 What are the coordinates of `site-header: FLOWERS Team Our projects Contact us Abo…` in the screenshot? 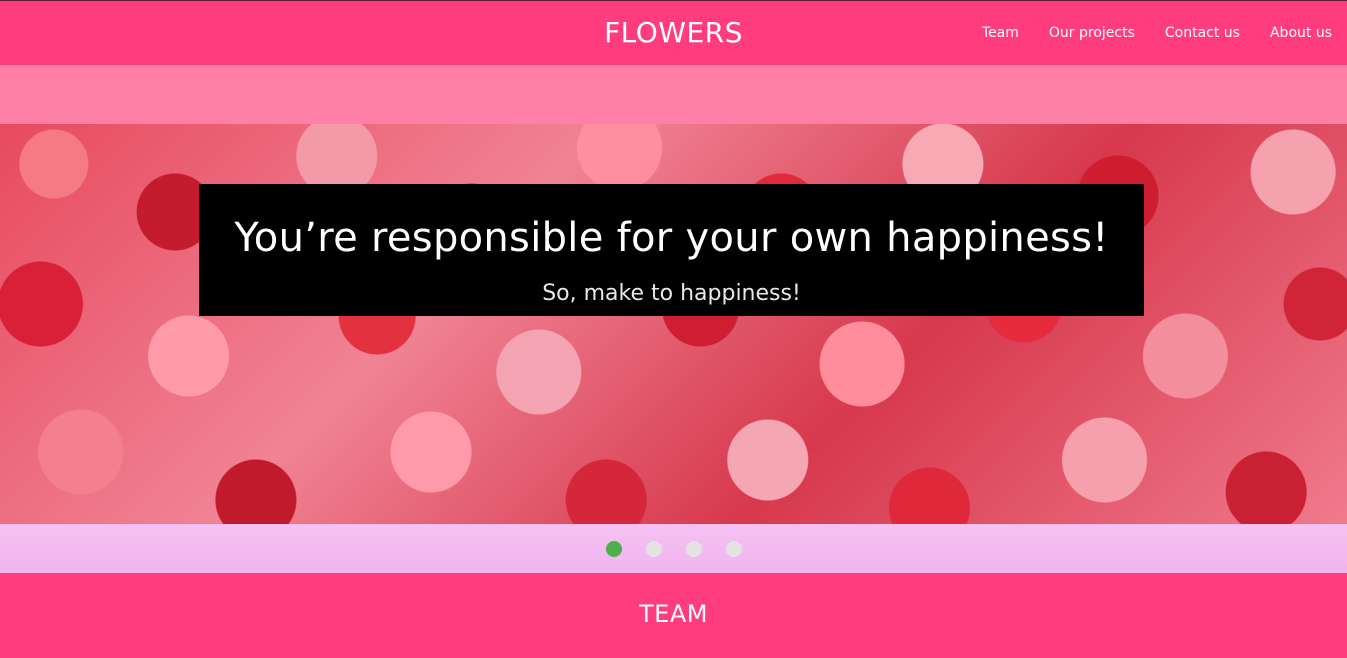 It's located at (673, 32).